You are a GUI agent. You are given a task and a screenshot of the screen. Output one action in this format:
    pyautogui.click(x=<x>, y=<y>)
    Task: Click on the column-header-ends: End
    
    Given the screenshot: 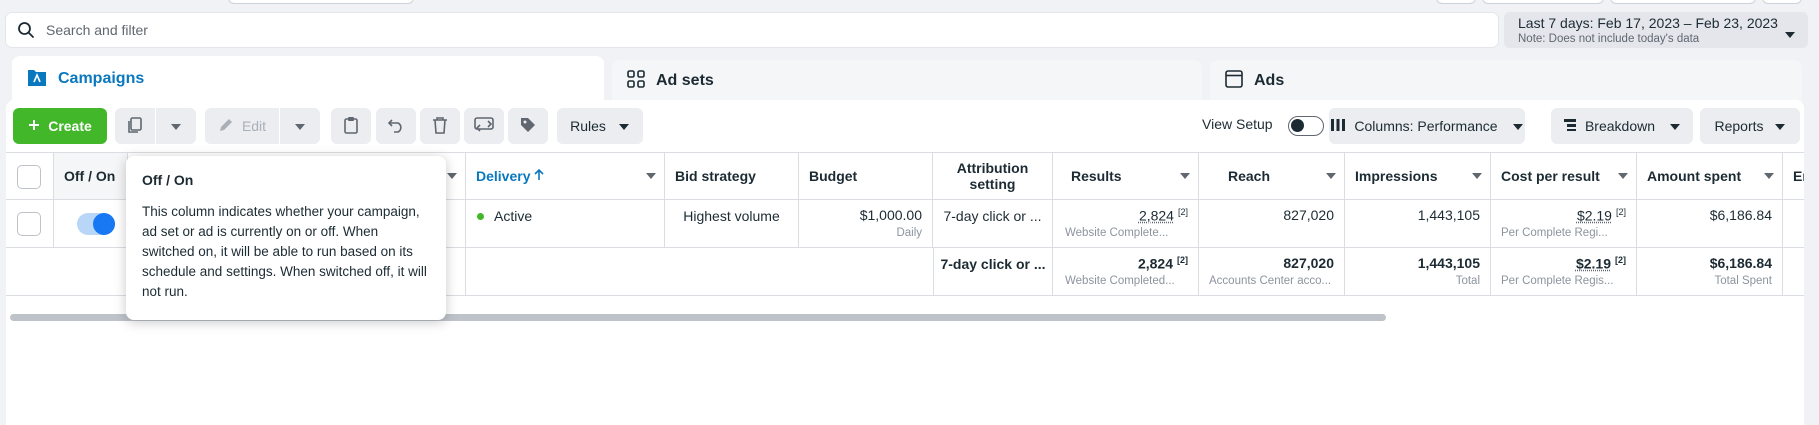 What is the action you would take?
    pyautogui.click(x=1793, y=176)
    